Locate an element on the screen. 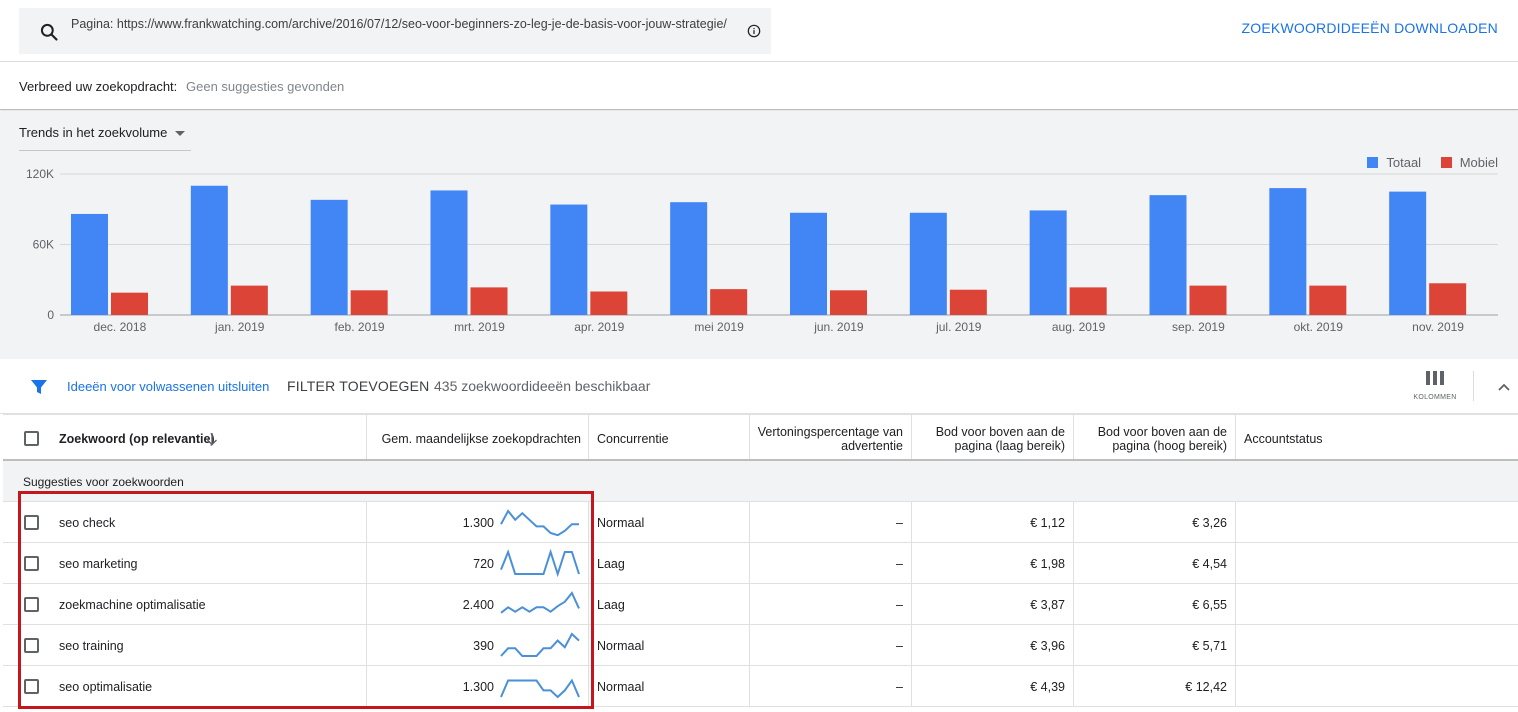  header-volume: Gem. maandelijkse zoekopdrachten is located at coordinates (478, 437).